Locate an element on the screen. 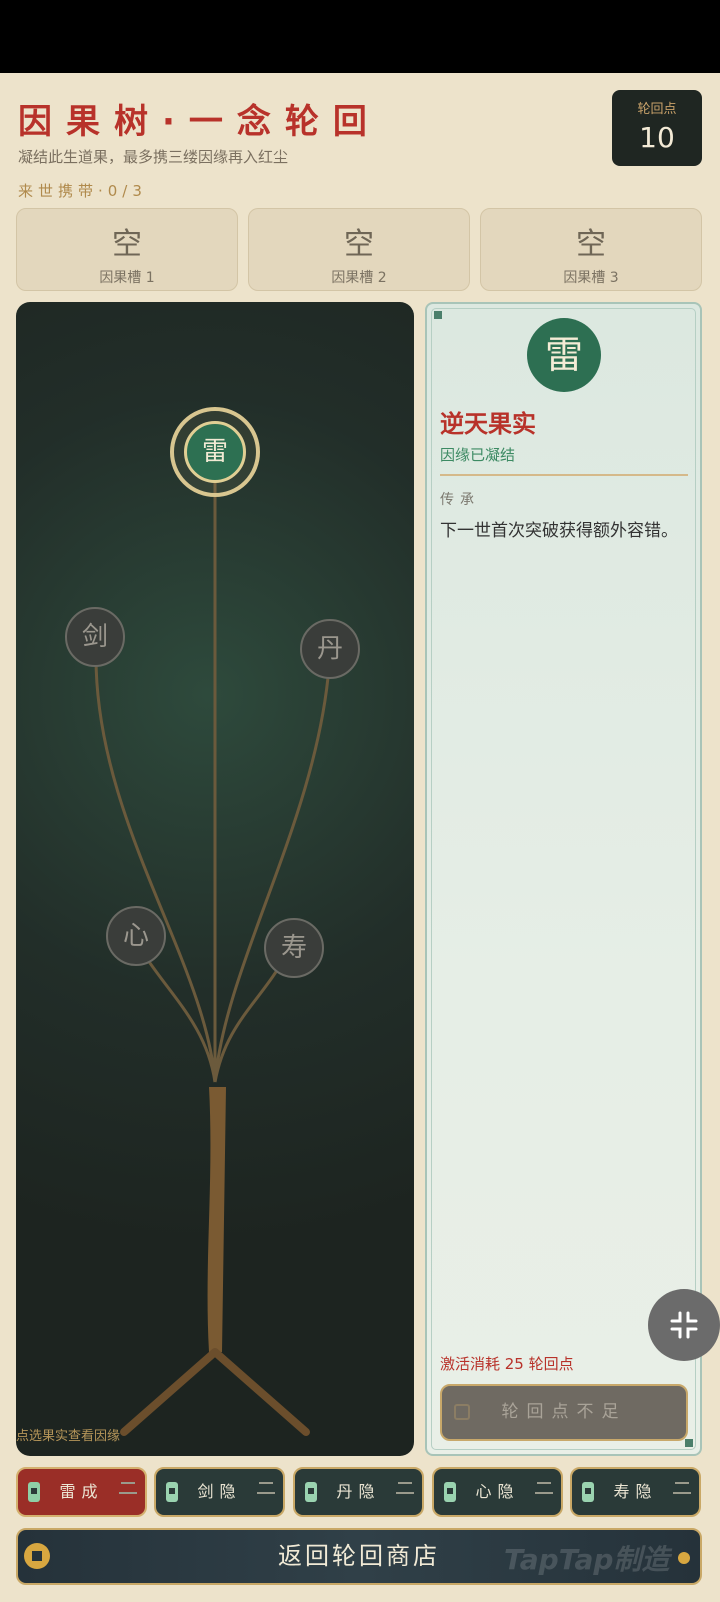 This screenshot has width=720, height=1602. fruit-status: 因缘已凝结 is located at coordinates (478, 455).